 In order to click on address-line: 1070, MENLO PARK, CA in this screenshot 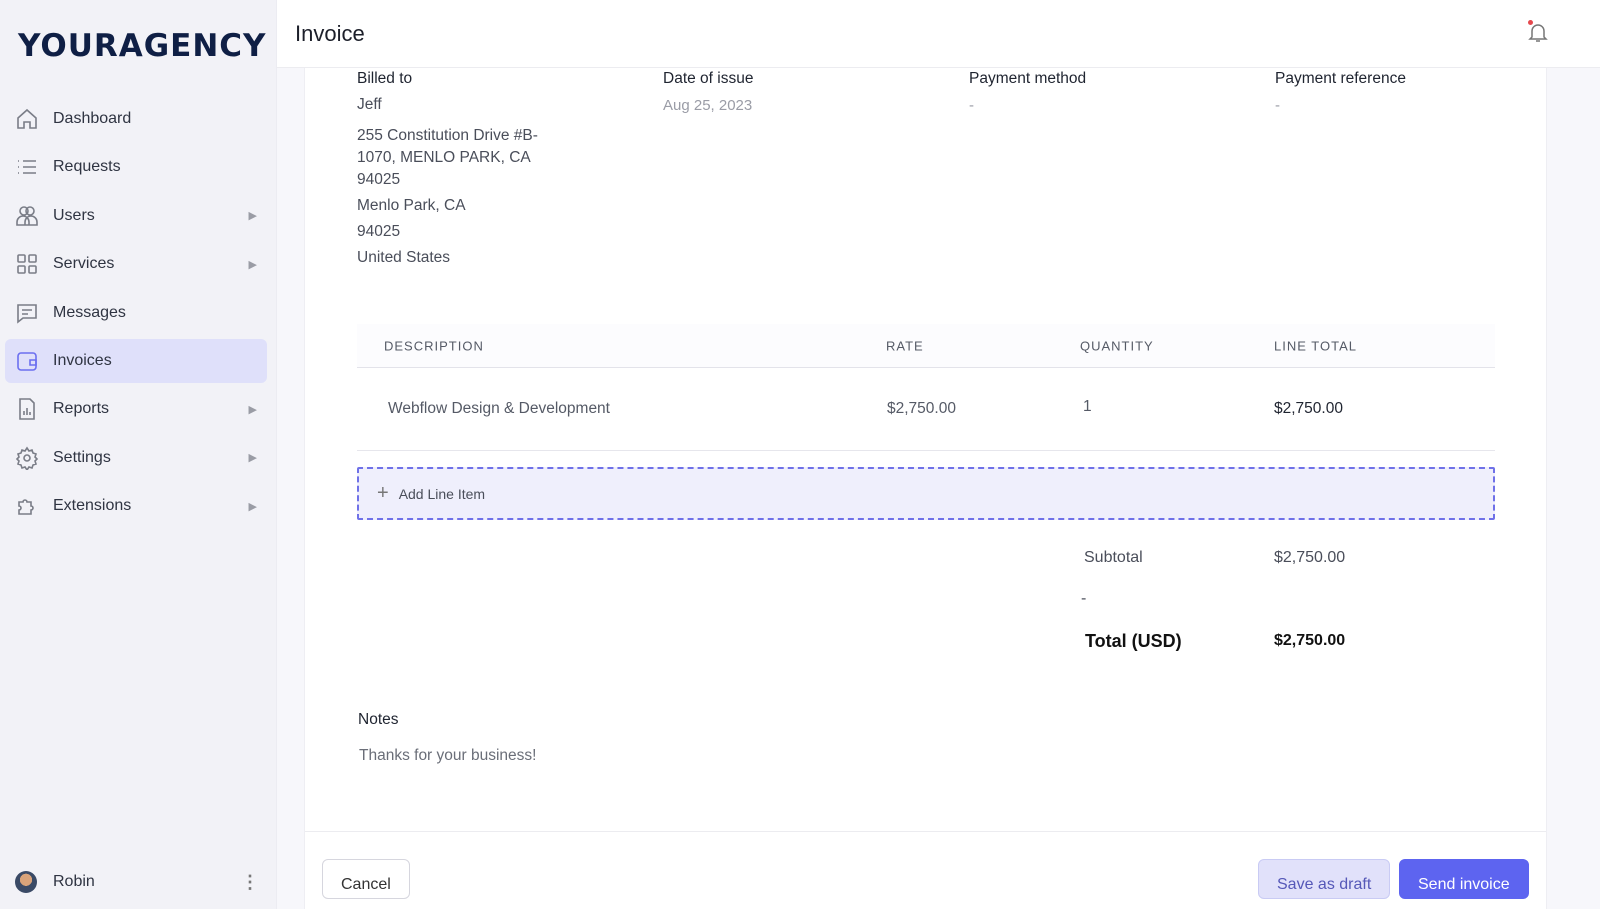, I will do `click(444, 157)`.